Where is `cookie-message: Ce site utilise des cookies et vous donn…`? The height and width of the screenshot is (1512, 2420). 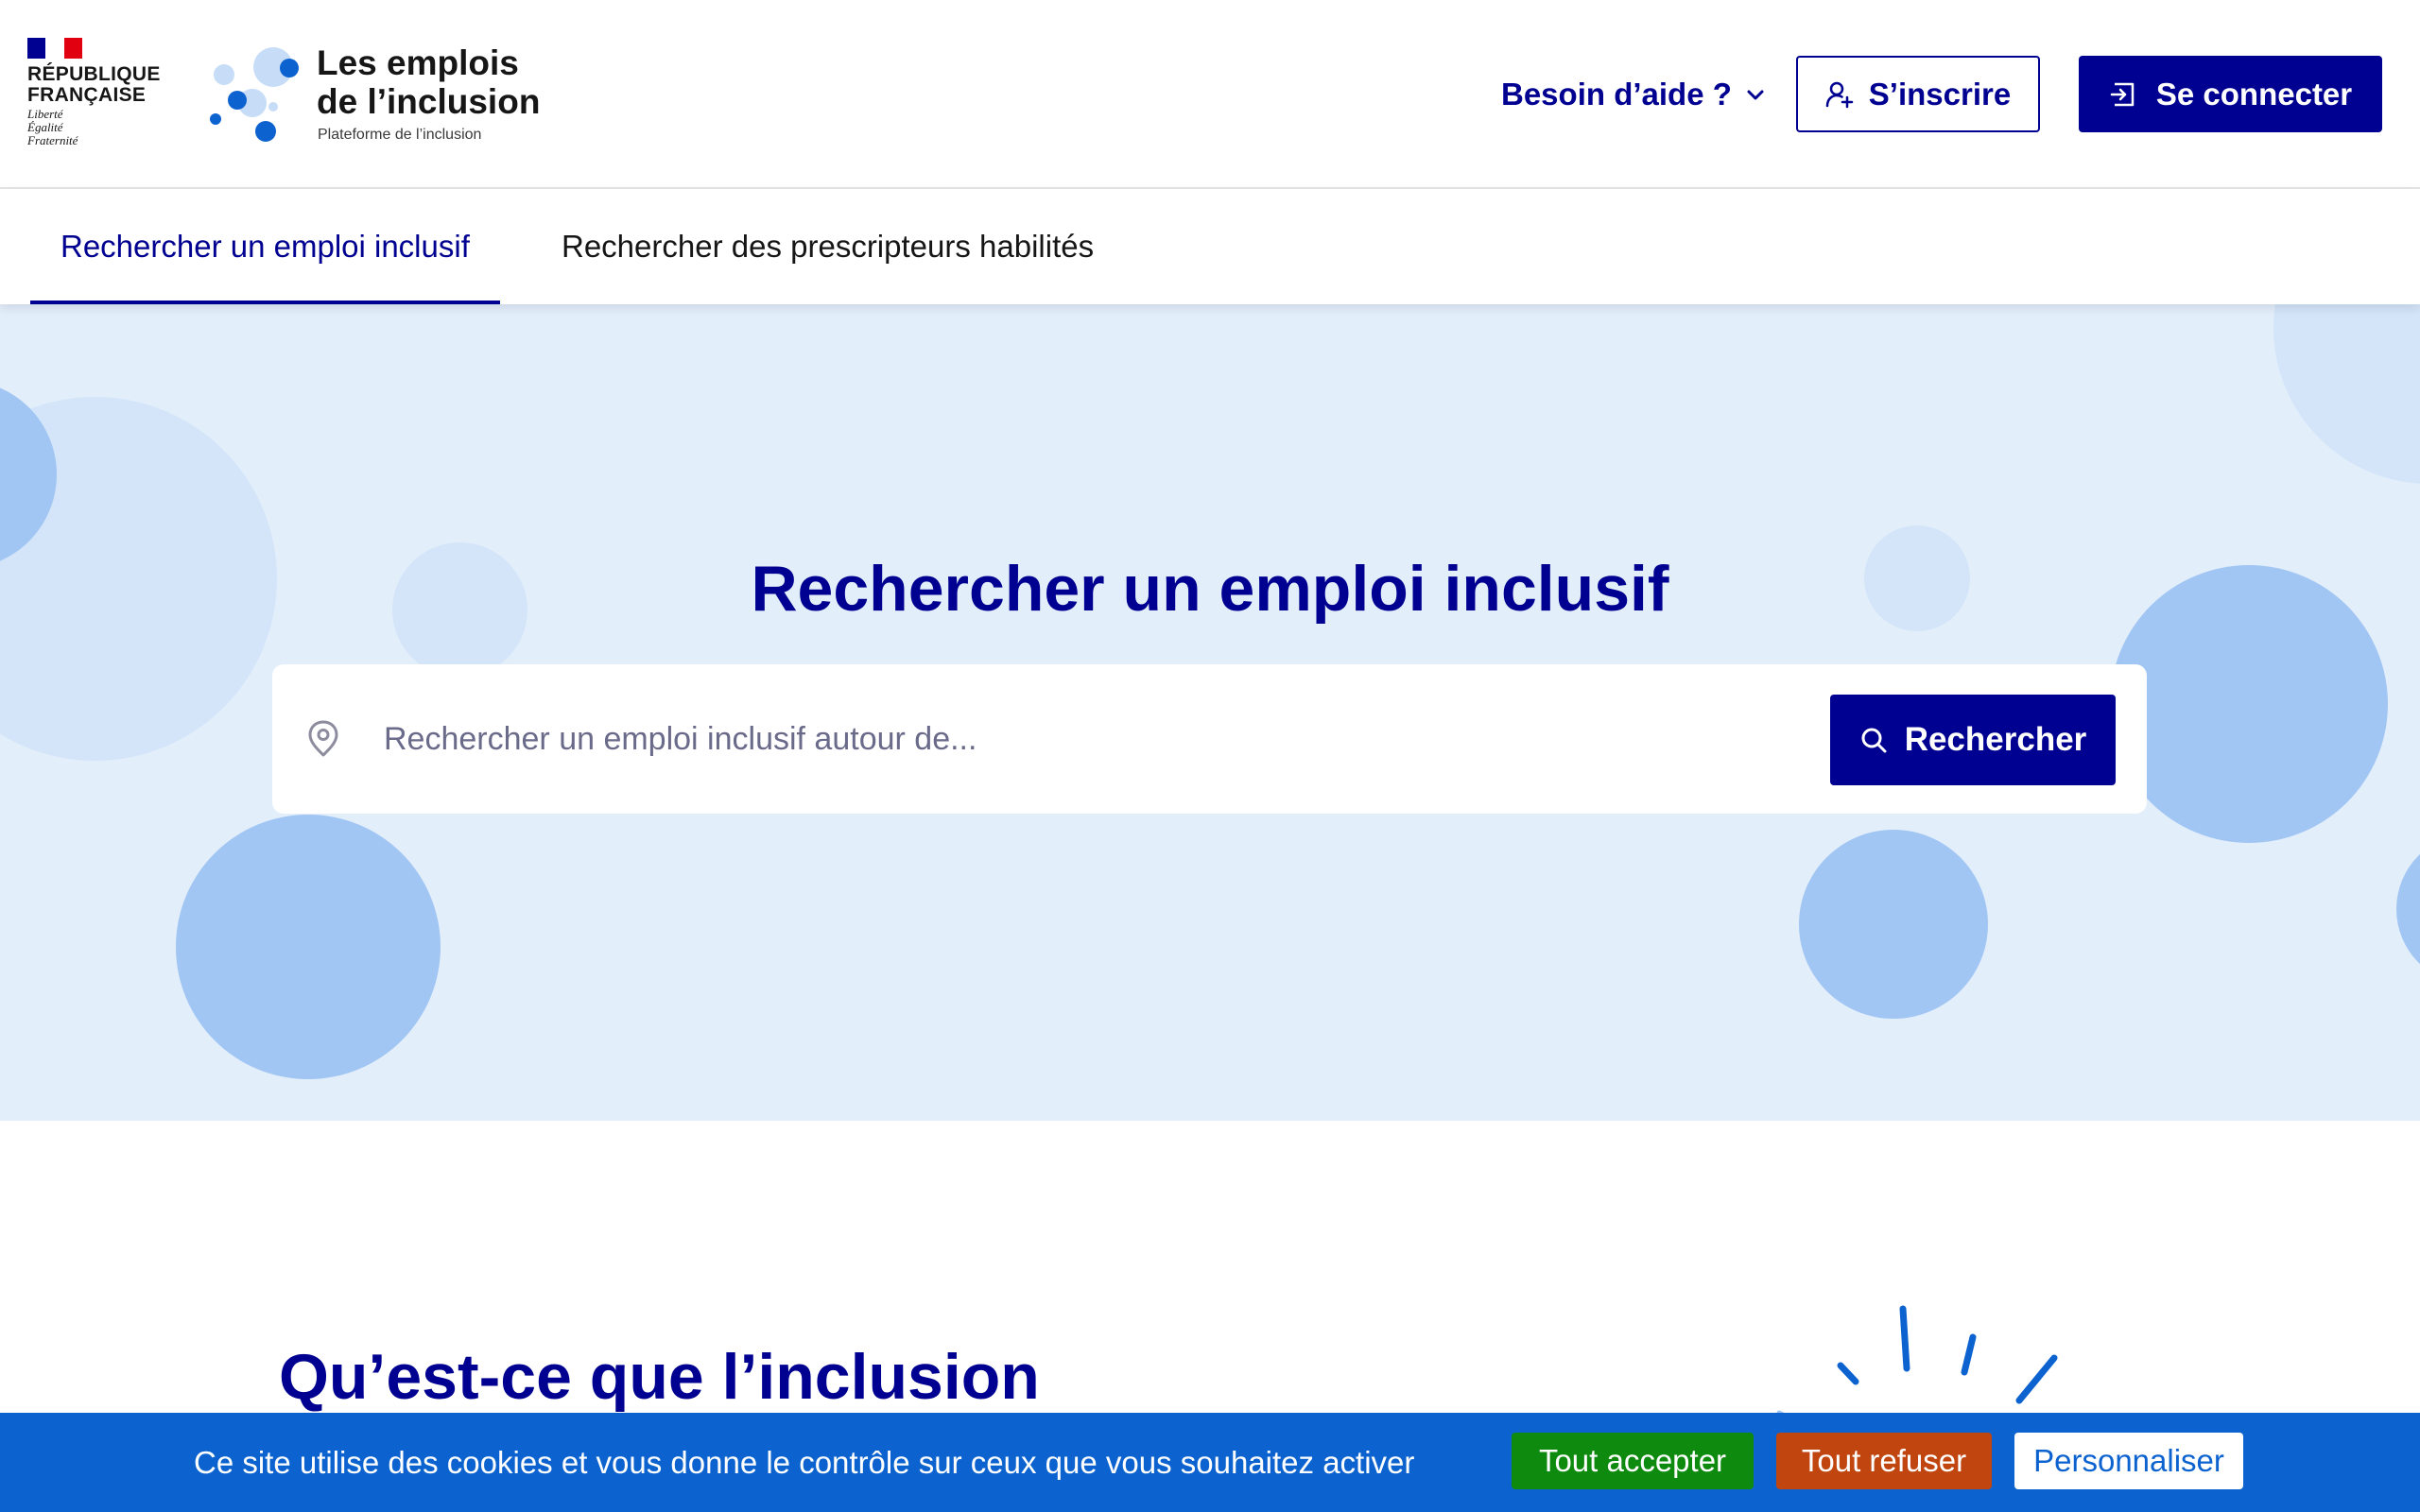 cookie-message: Ce site utilise des cookies et vous donn… is located at coordinates (804, 1462).